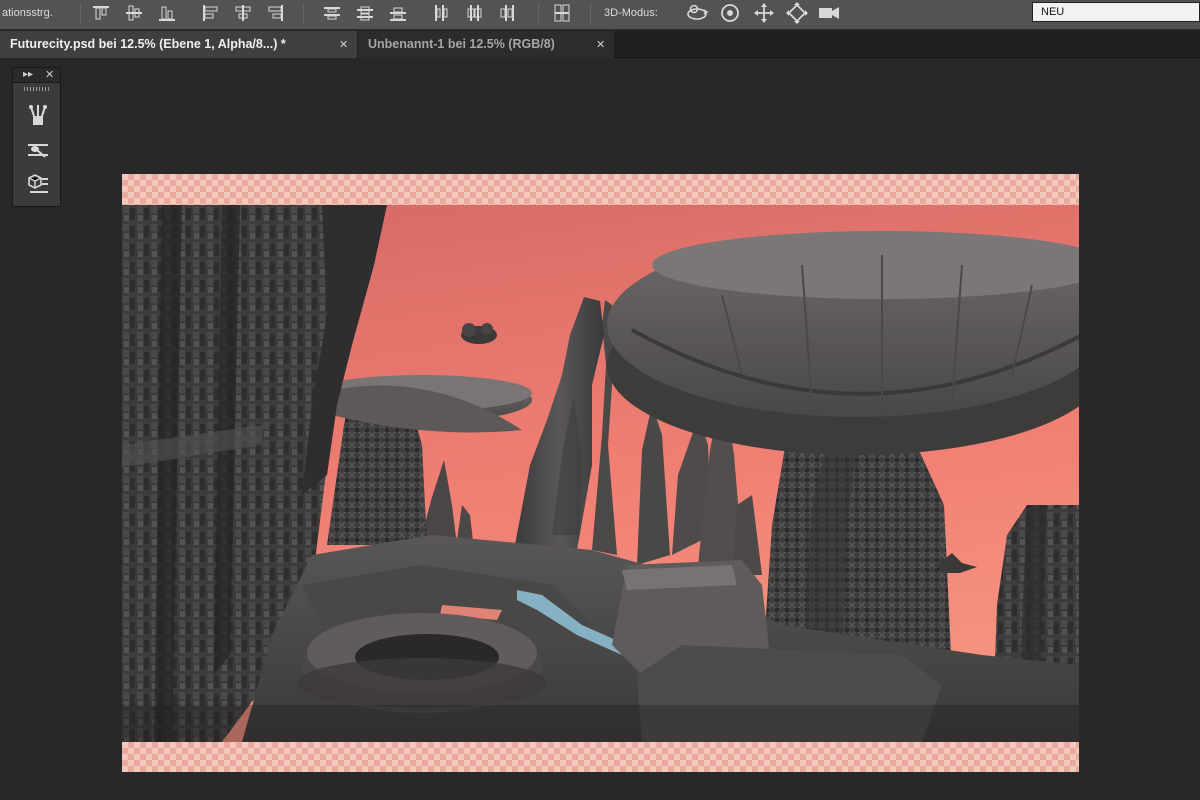 The width and height of the screenshot is (1200, 800). I want to click on 3d-mode-label: 3D-Modus:, so click(631, 13).